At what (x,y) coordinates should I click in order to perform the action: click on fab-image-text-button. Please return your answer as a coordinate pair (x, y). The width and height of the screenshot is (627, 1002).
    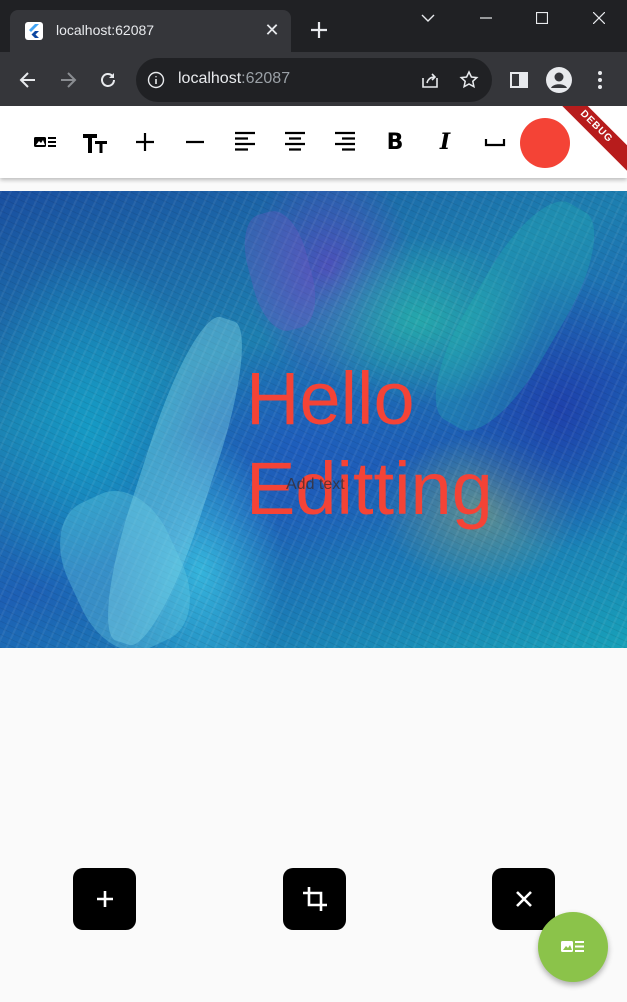
    Looking at the image, I should click on (573, 947).